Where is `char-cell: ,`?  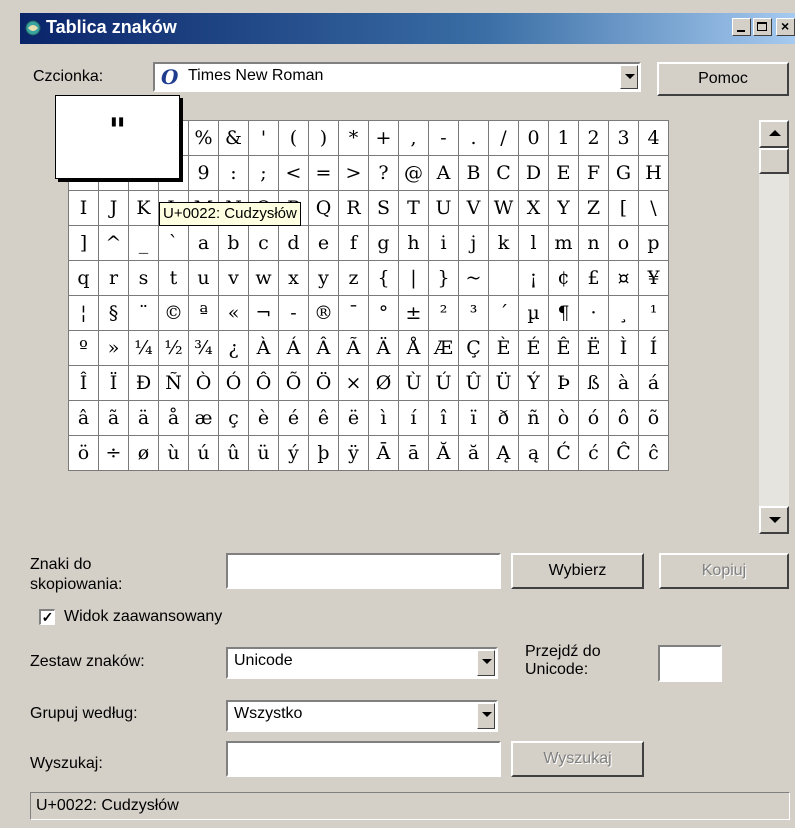 char-cell: , is located at coordinates (413, 138).